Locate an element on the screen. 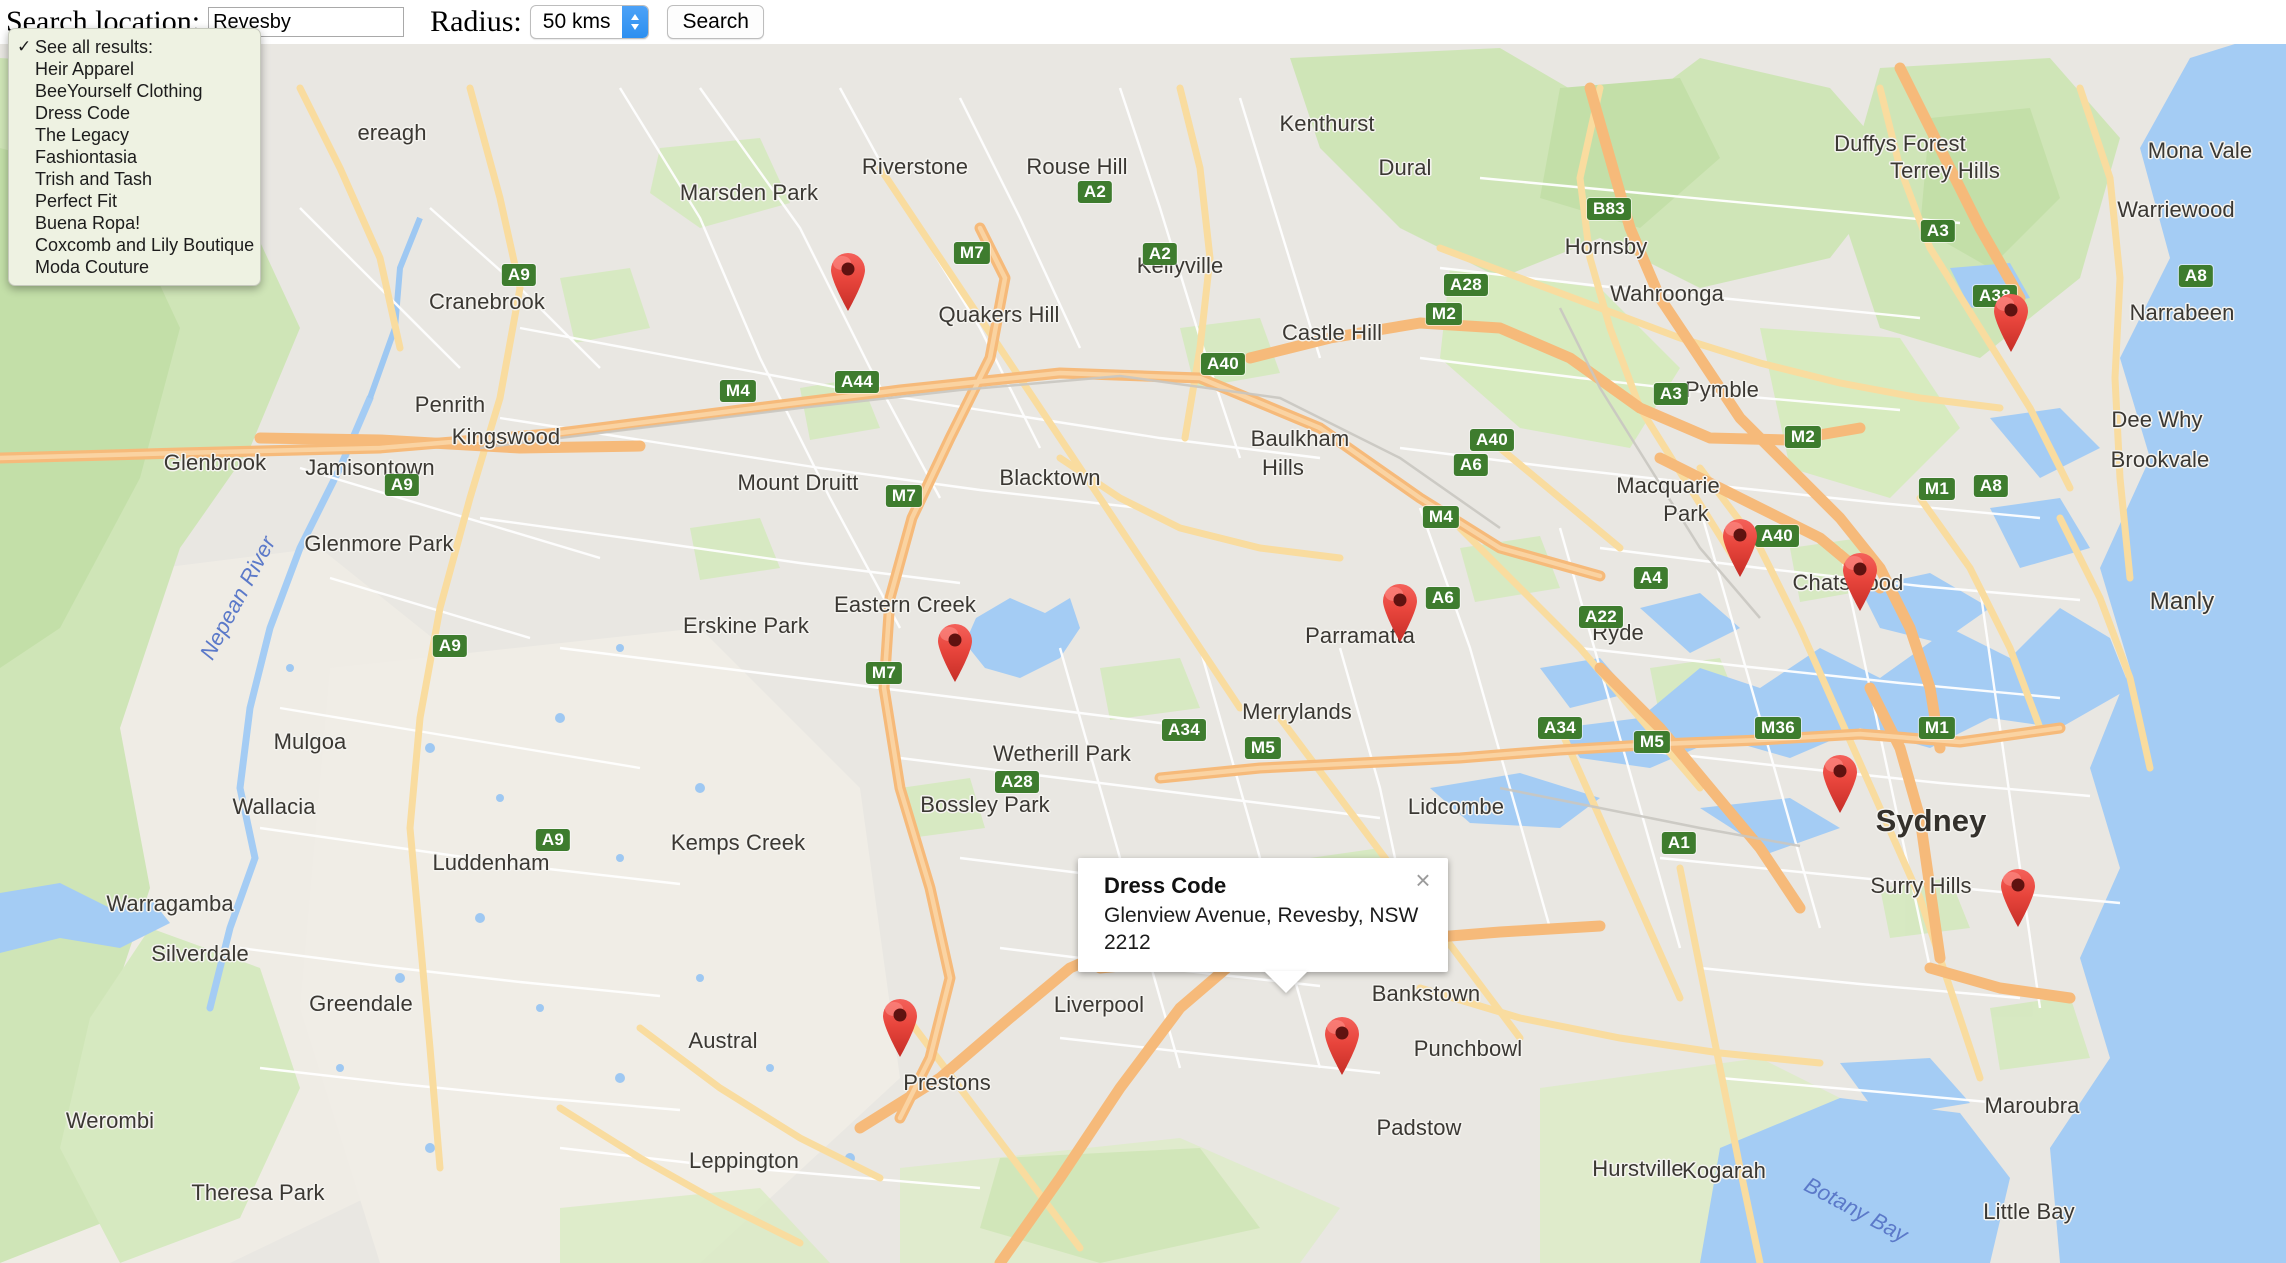 This screenshot has height=1263, width=2286. dropdown-item: BeeYourself Clothing is located at coordinates (134, 91).